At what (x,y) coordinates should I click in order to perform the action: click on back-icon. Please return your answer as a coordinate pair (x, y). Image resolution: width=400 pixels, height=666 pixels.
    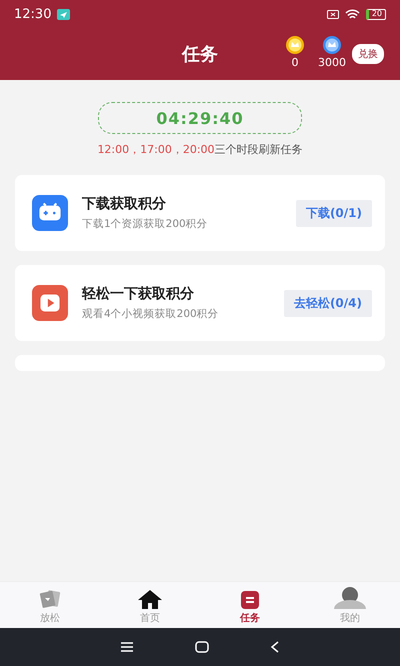
    Looking at the image, I should click on (275, 647).